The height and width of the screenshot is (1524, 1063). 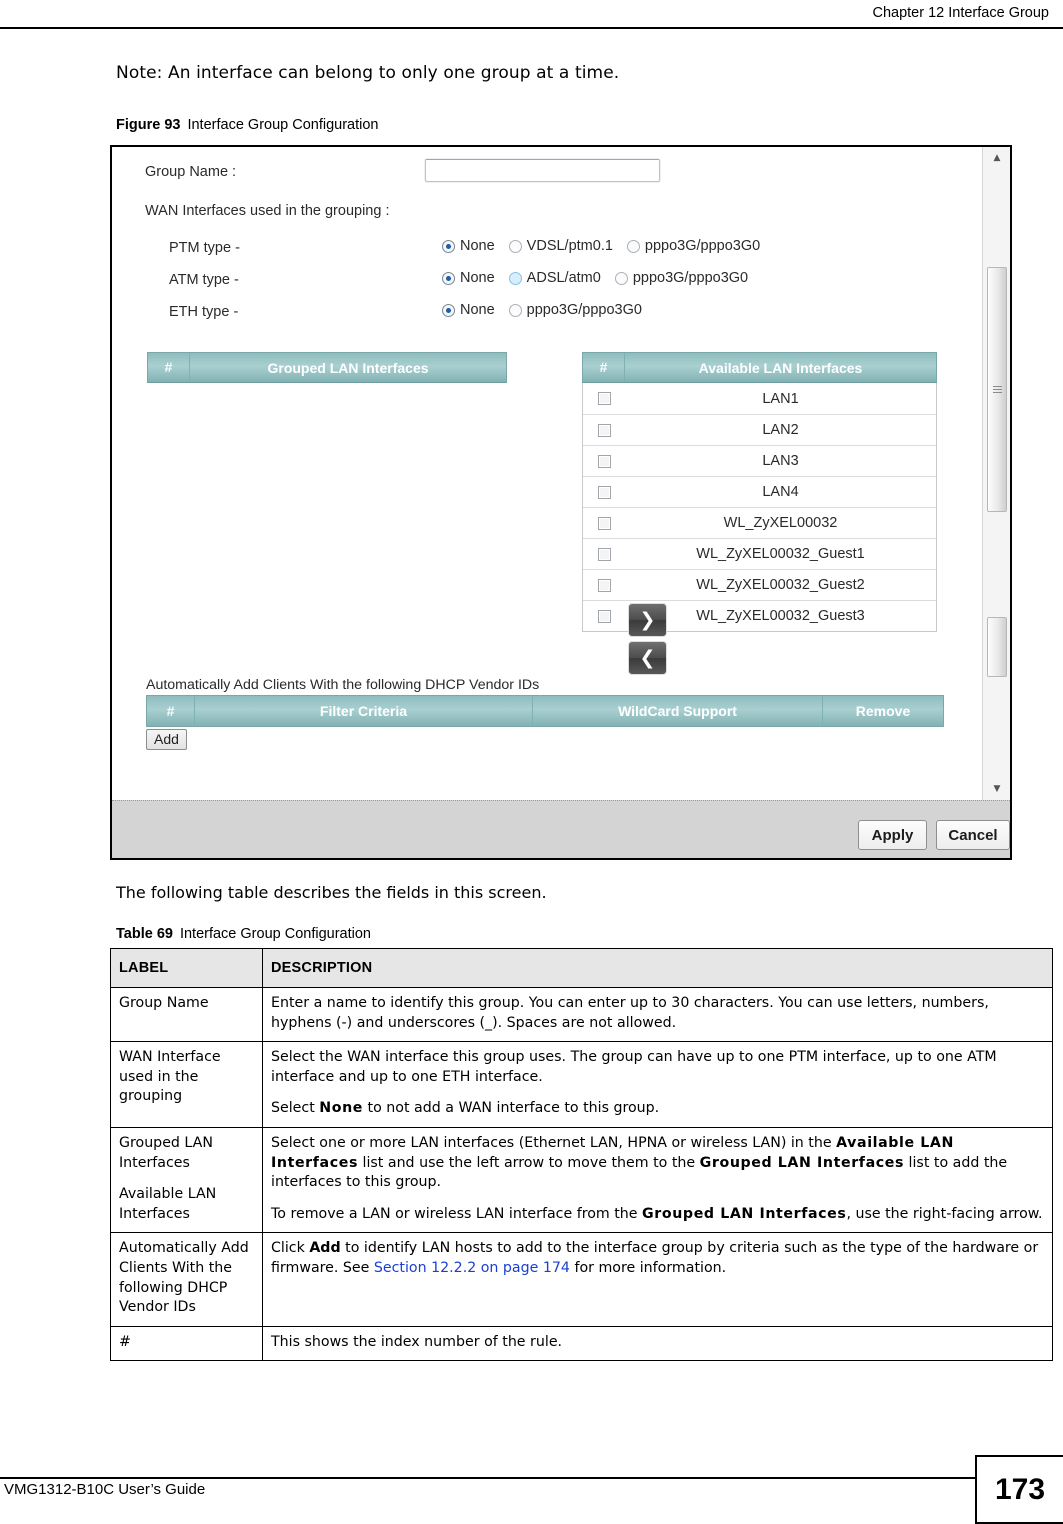 I want to click on move-right-arrow-icon: ❯, so click(x=647, y=620).